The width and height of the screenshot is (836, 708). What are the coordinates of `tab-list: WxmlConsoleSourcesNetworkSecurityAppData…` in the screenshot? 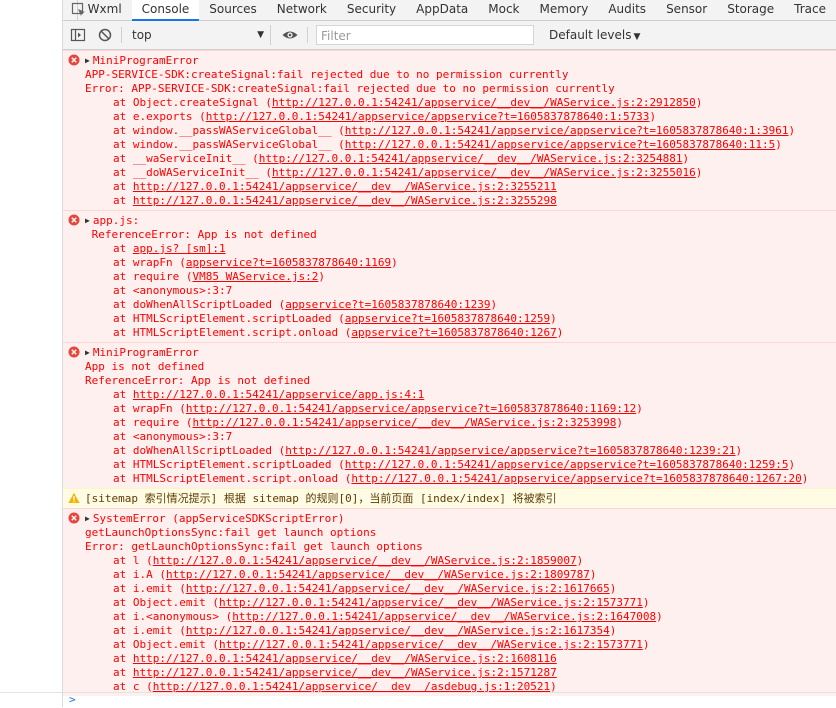 It's located at (457, 10).